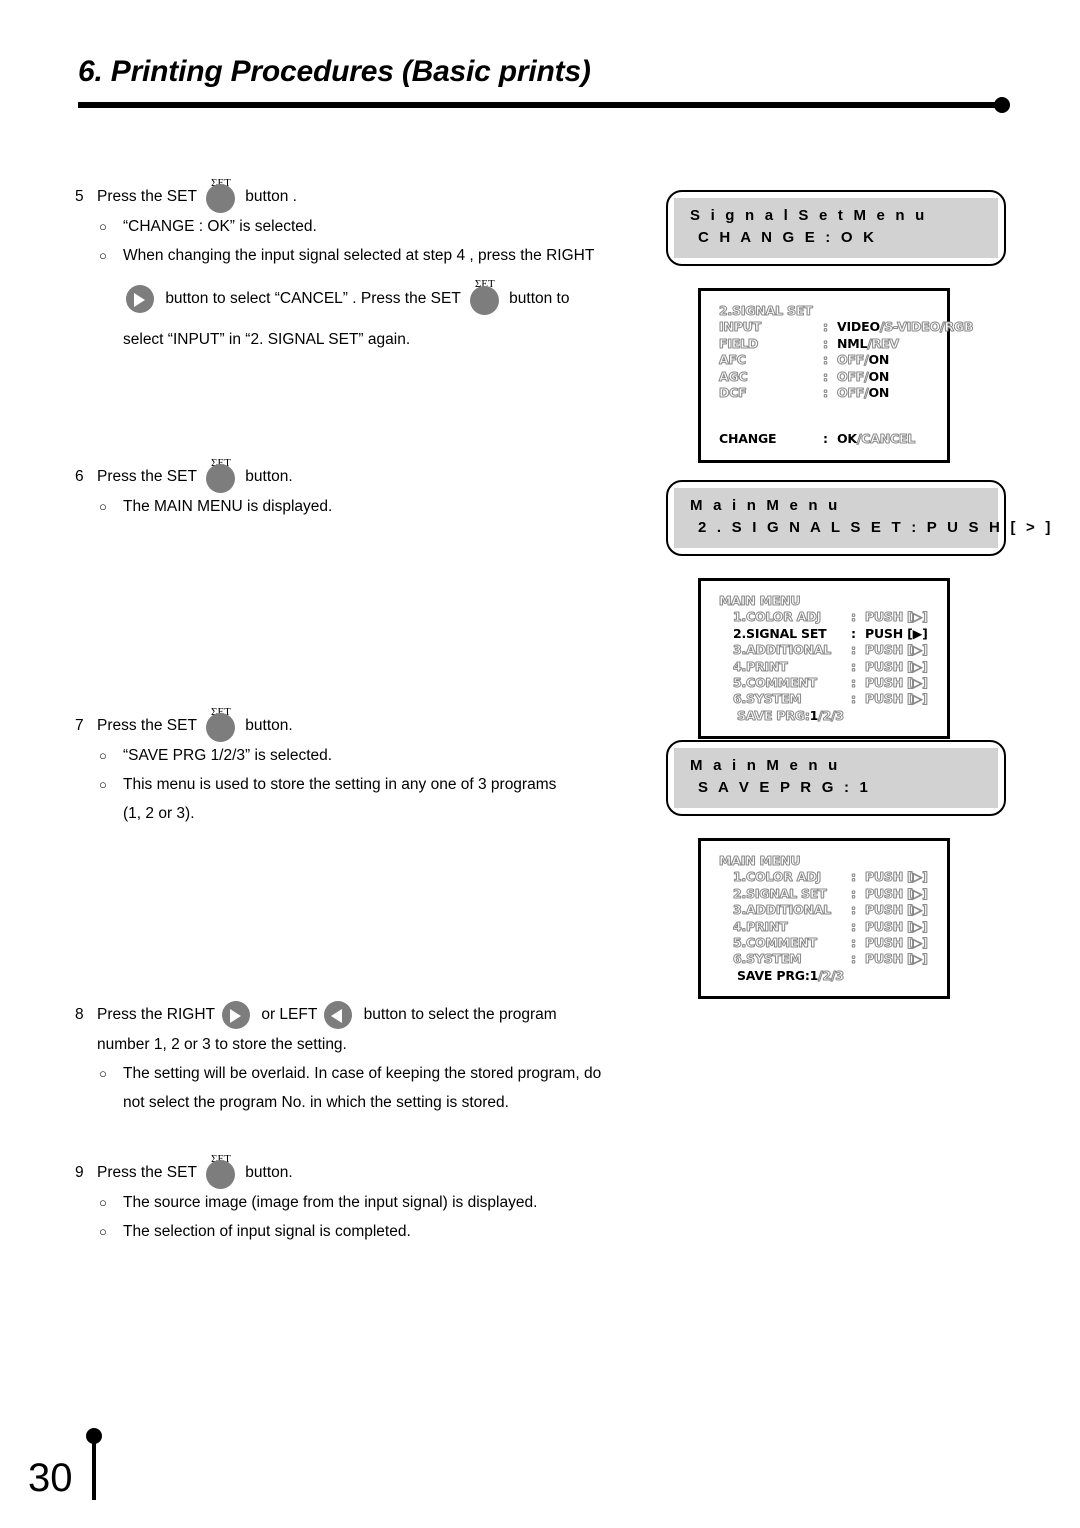 The image size is (1080, 1528). What do you see at coordinates (782, 910) in the screenshot?
I see `osd-menu-label: 3.ADDITIONAL` at bounding box center [782, 910].